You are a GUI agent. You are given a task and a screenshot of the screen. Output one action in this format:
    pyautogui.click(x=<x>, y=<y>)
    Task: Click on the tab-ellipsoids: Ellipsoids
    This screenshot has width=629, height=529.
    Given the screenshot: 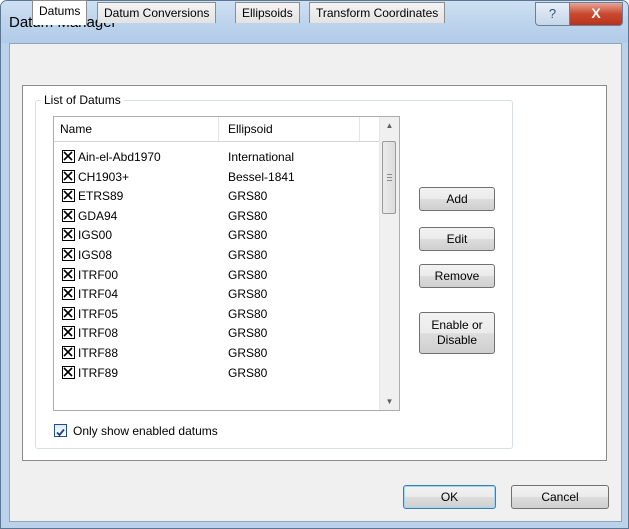 What is the action you would take?
    pyautogui.click(x=267, y=12)
    